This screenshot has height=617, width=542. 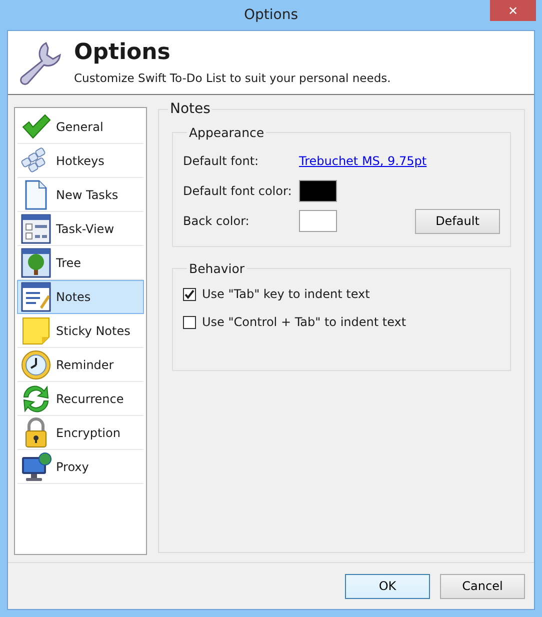 What do you see at coordinates (80, 127) in the screenshot?
I see `category-item: General` at bounding box center [80, 127].